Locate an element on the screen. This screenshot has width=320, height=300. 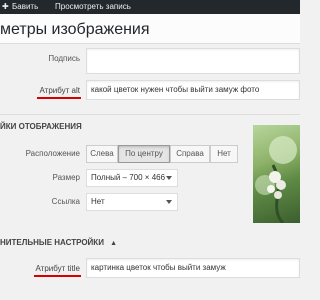
align-none-button: Нет is located at coordinates (224, 154).